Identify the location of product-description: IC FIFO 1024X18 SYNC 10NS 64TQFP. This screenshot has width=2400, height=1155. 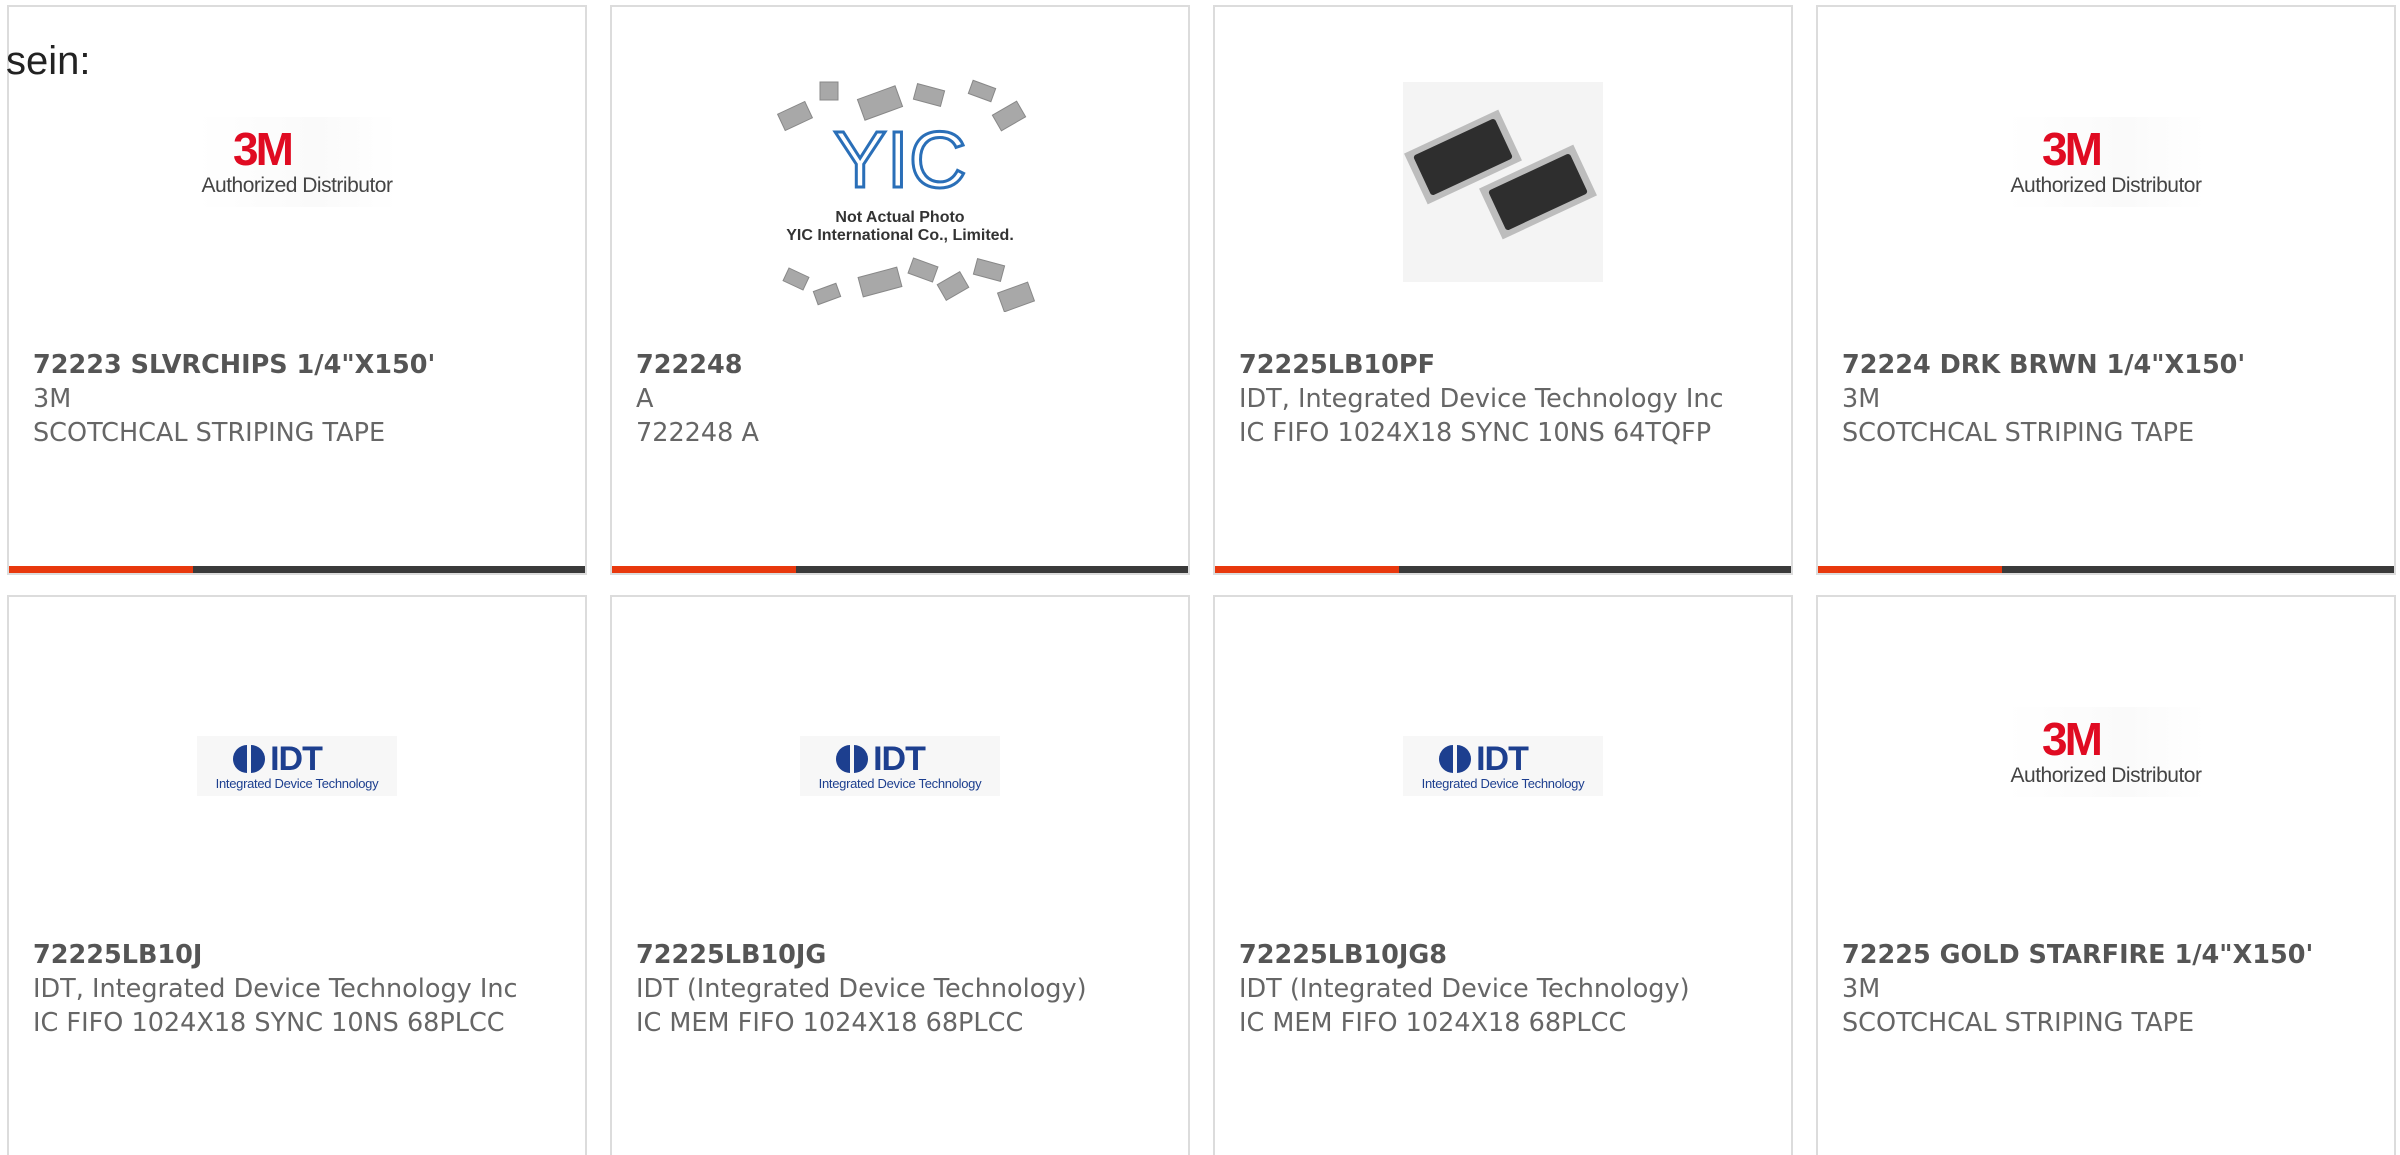
(1475, 433).